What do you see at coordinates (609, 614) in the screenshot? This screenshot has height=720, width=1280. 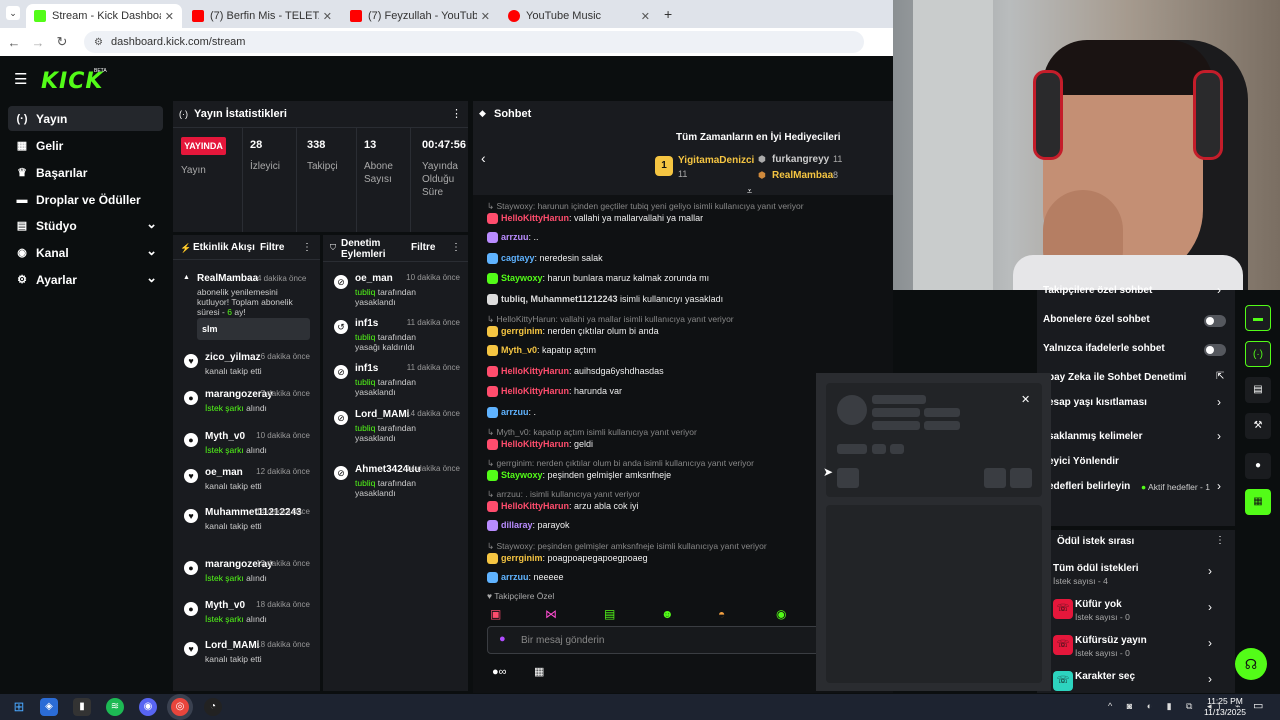 I see `emote-3-icon: ▤` at bounding box center [609, 614].